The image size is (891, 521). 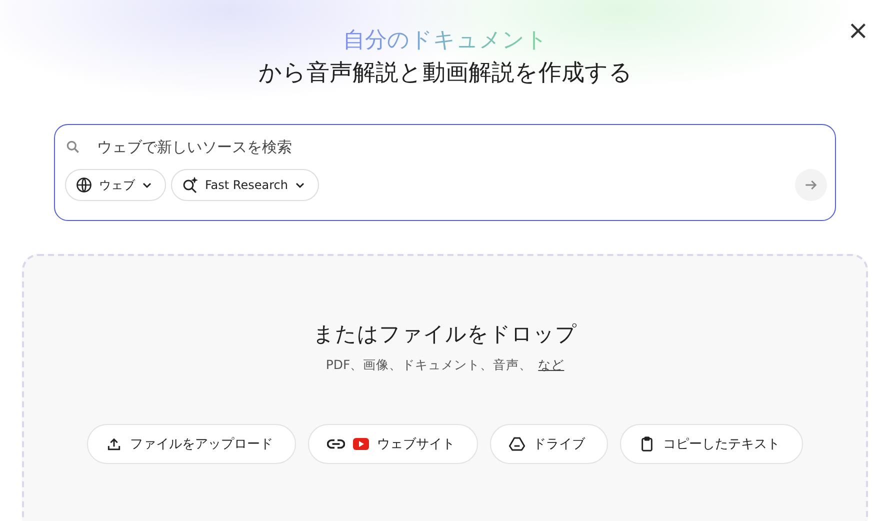 What do you see at coordinates (191, 444) in the screenshot?
I see `source-button: ファイルをアップロード` at bounding box center [191, 444].